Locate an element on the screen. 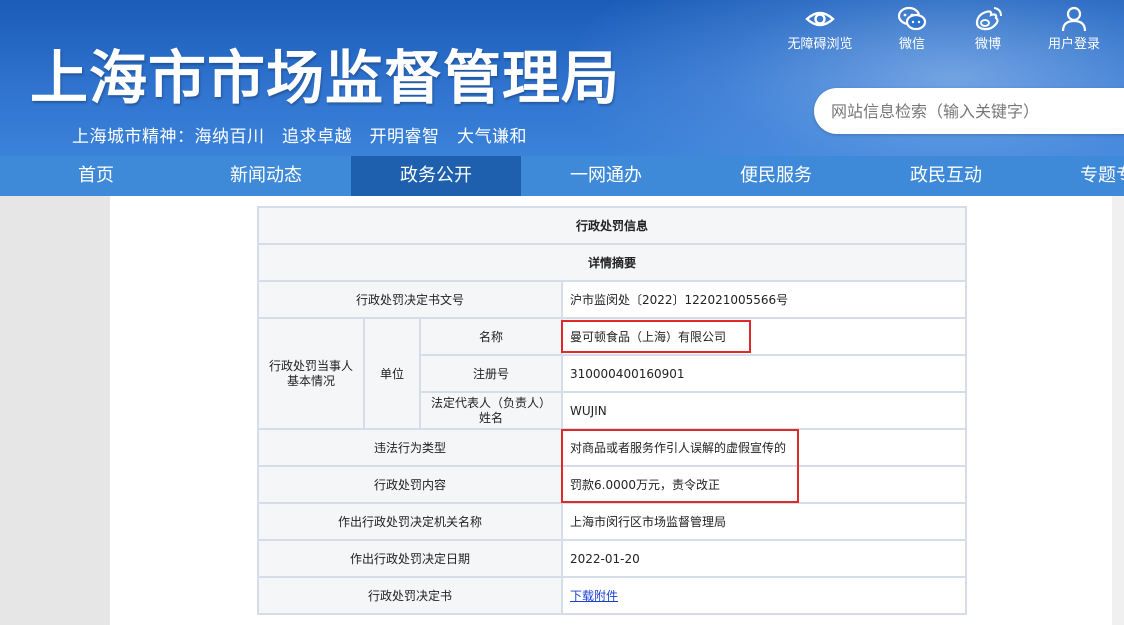 Image resolution: width=1124 pixels, height=625 pixels. decision-doc-cell: 下载附件 is located at coordinates (764, 595).